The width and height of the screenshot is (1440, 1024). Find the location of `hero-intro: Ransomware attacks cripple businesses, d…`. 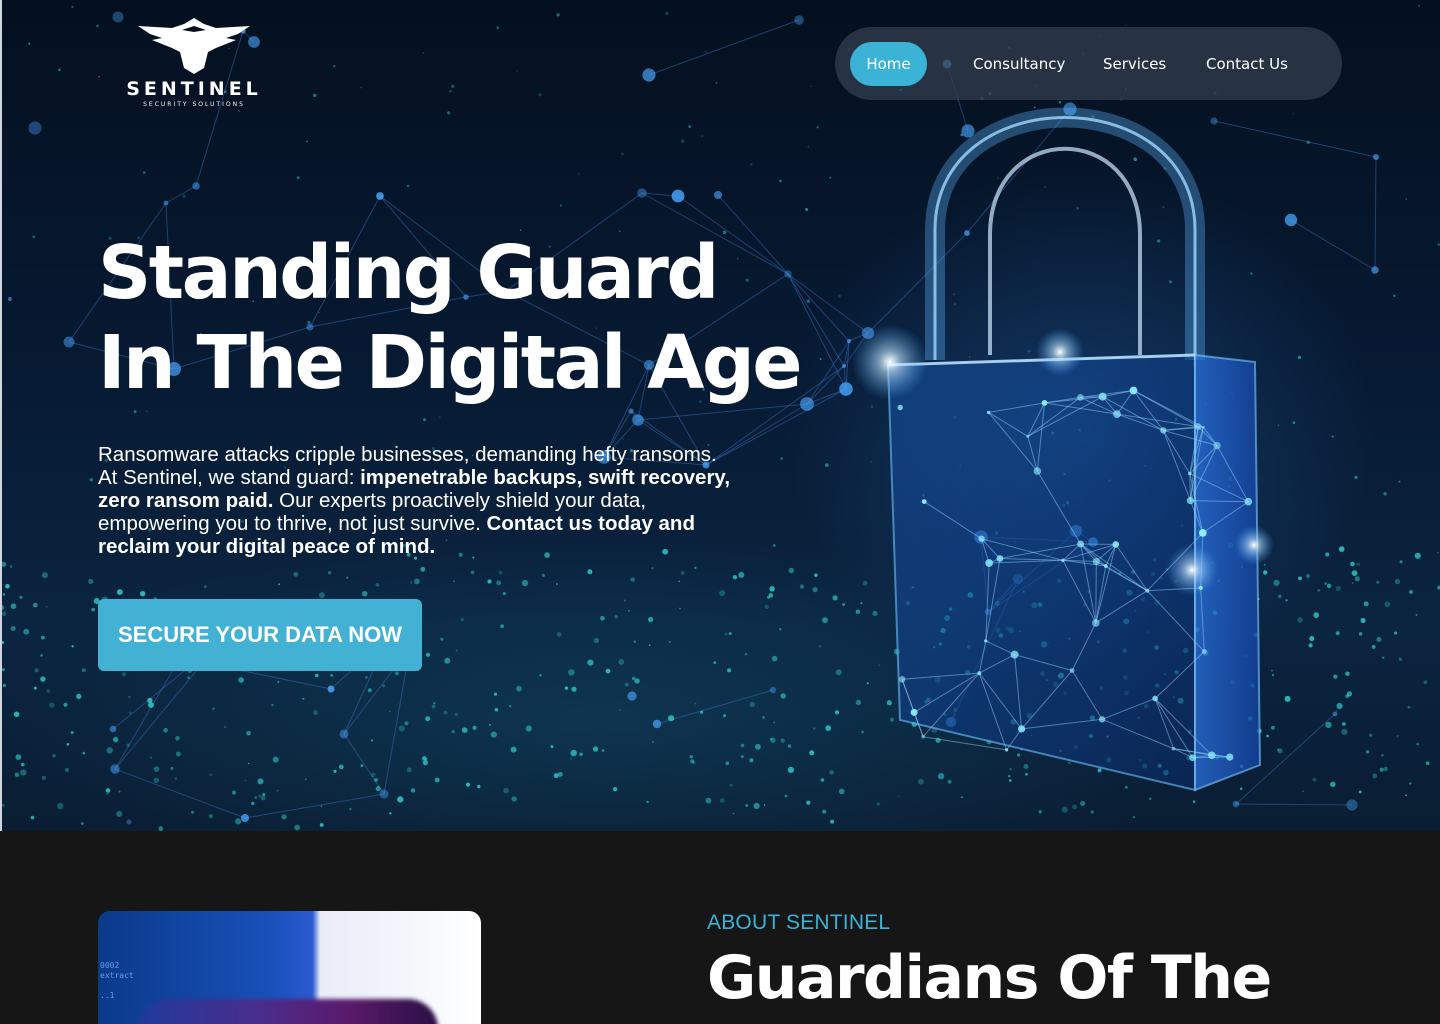

hero-intro: Ransomware attacks cripple businesses, d… is located at coordinates (418, 500).